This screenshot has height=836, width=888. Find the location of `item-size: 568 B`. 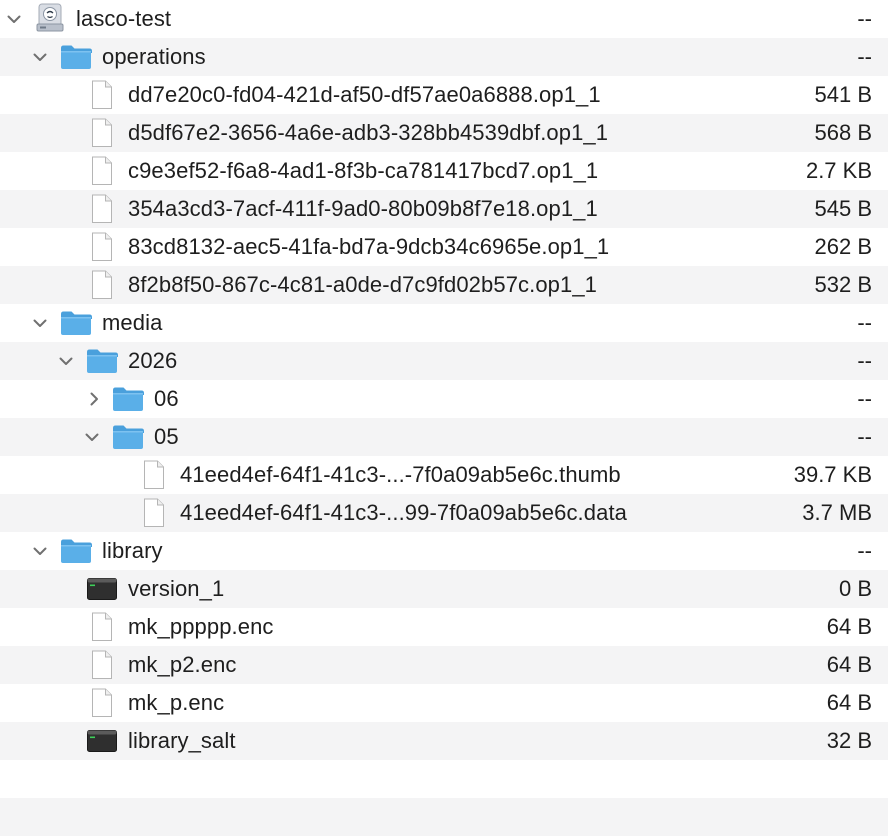

item-size: 568 B is located at coordinates (843, 132).